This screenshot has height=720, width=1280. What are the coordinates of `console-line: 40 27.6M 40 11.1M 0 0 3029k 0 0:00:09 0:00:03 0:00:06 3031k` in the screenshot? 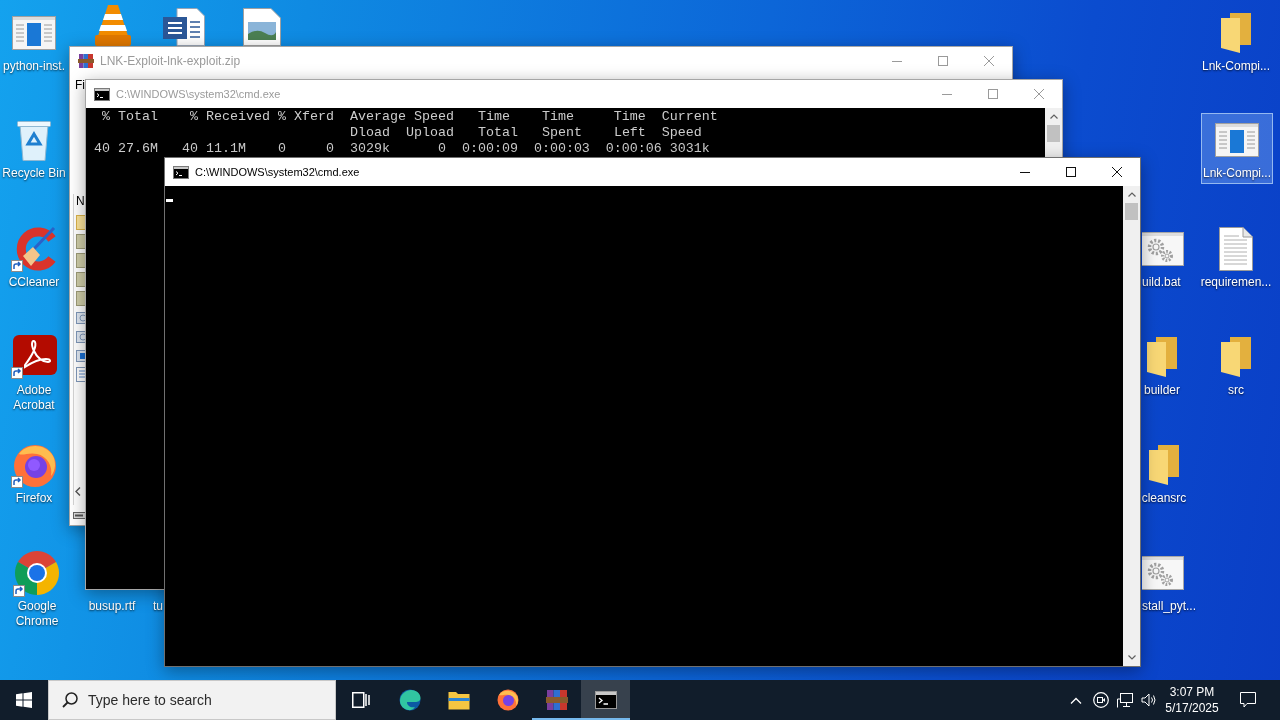 It's located at (402, 149).